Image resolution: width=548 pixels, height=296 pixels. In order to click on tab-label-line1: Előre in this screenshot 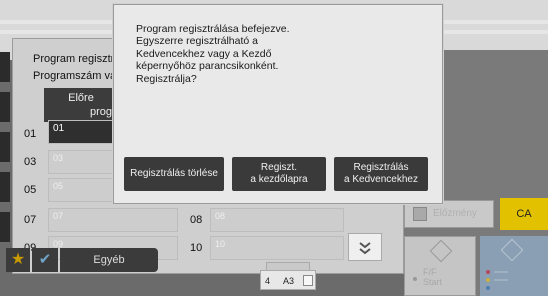, I will do `click(81, 98)`.